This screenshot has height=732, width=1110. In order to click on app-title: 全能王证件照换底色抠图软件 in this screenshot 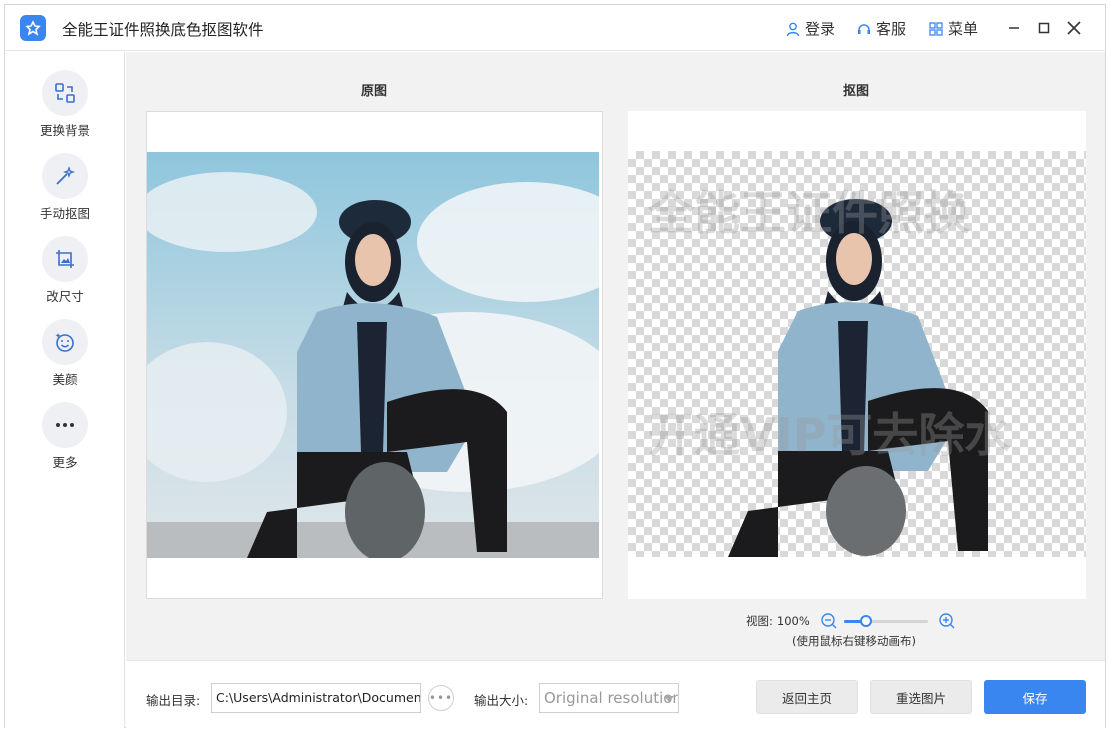, I will do `click(163, 30)`.